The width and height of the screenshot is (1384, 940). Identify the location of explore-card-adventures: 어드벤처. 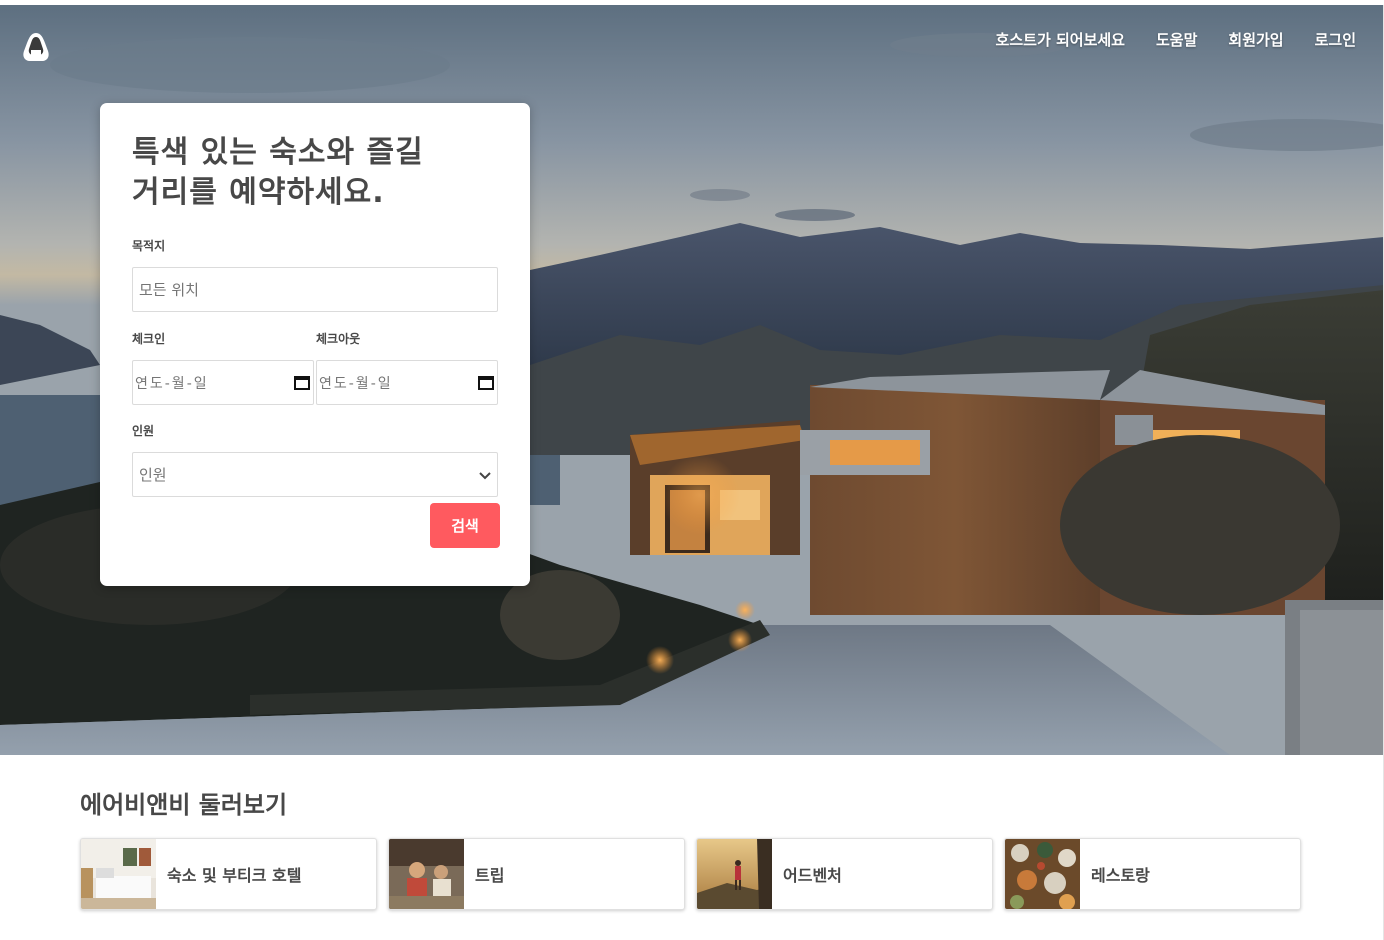
(844, 874).